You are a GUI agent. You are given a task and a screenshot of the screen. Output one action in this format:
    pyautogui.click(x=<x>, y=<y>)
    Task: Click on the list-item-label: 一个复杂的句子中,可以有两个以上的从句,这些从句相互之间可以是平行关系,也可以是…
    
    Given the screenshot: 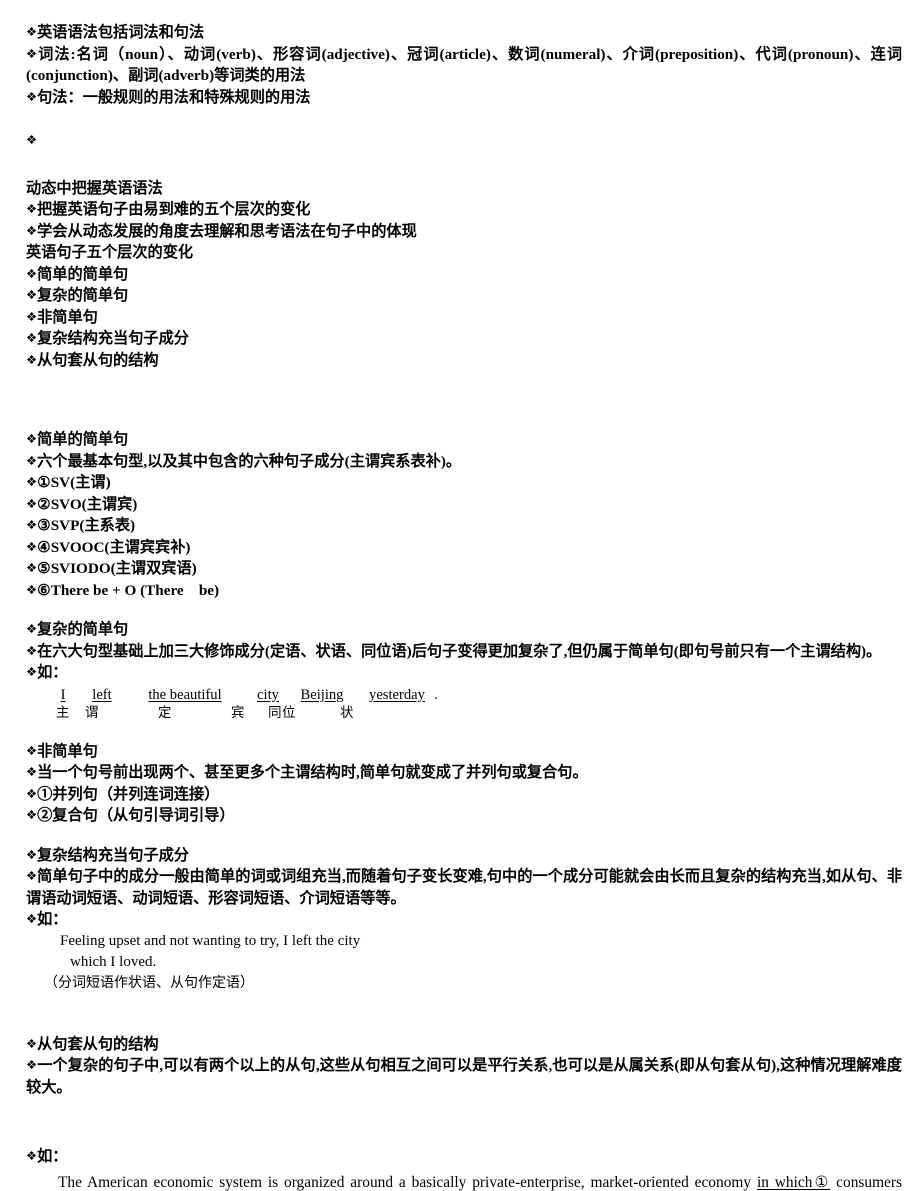 What is the action you would take?
    pyautogui.click(x=464, y=1076)
    